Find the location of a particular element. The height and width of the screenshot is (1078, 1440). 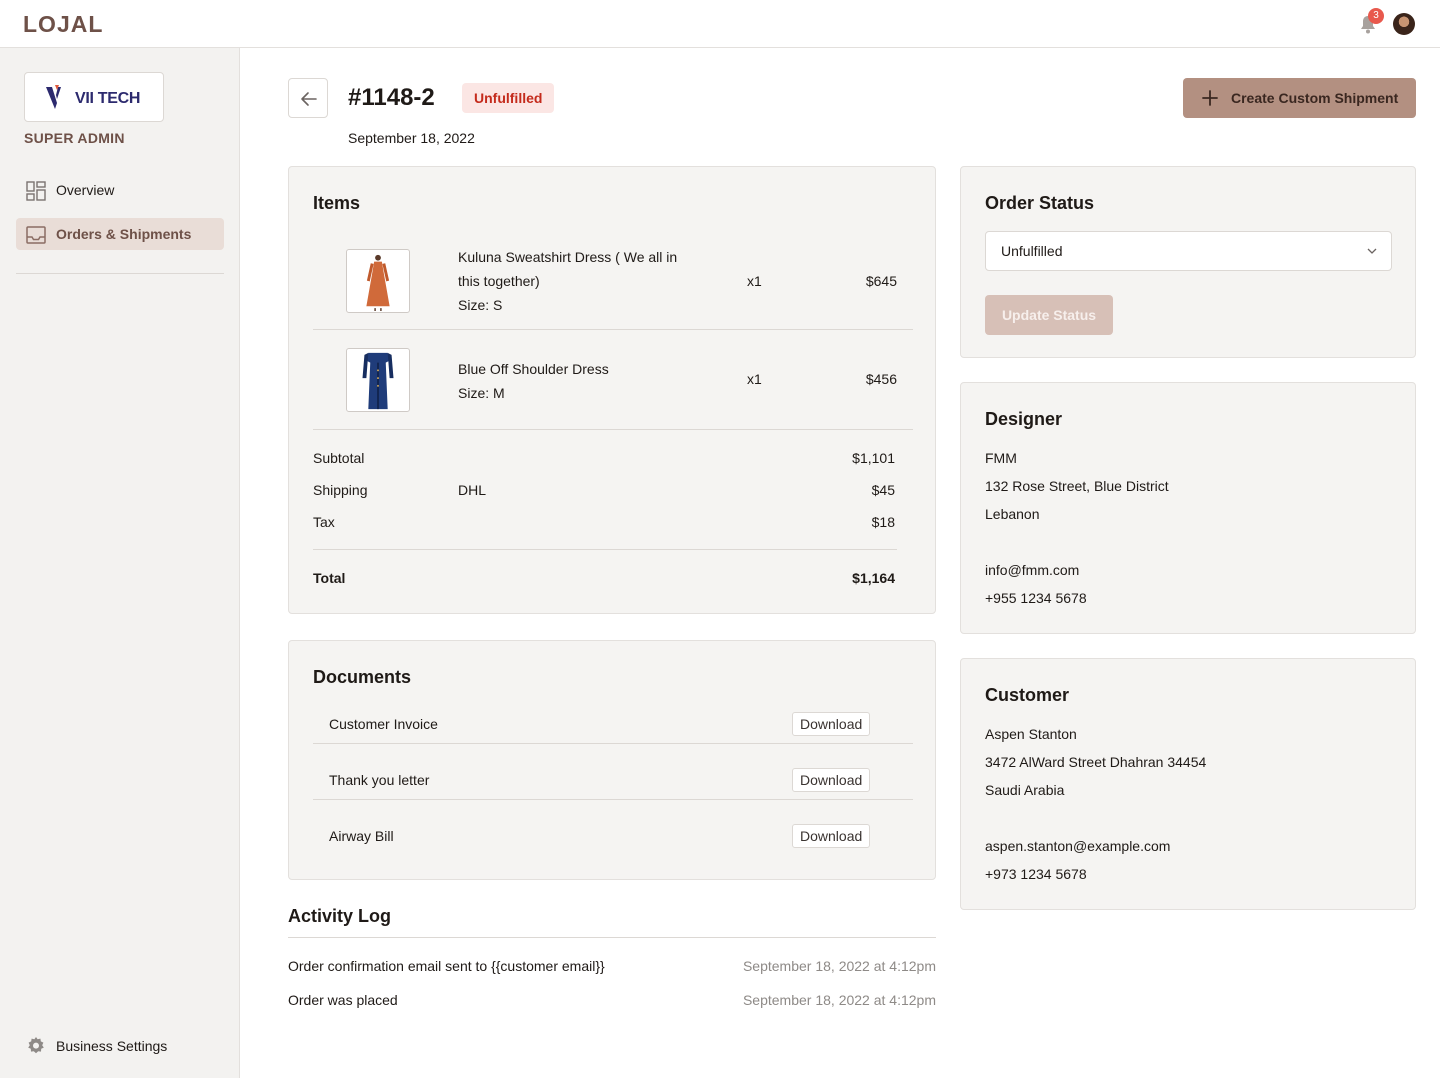

designer-phone: +955 1234 5678 is located at coordinates (1036, 598).